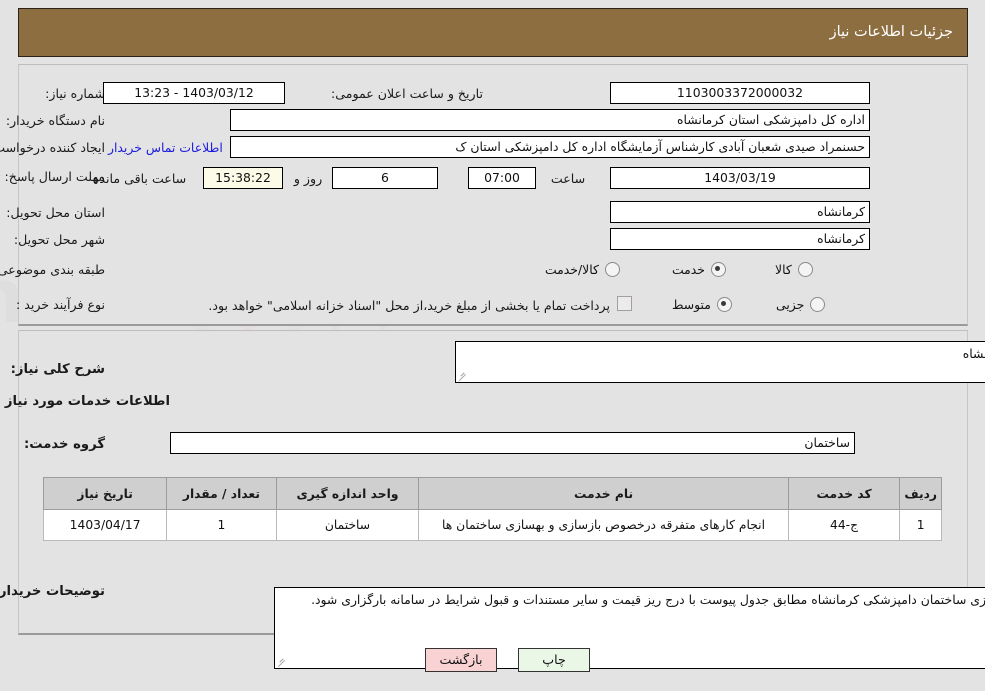 This screenshot has width=985, height=691. What do you see at coordinates (105, 493) in the screenshot?
I see `column-header-need-date: تاریخ نیاز` at bounding box center [105, 493].